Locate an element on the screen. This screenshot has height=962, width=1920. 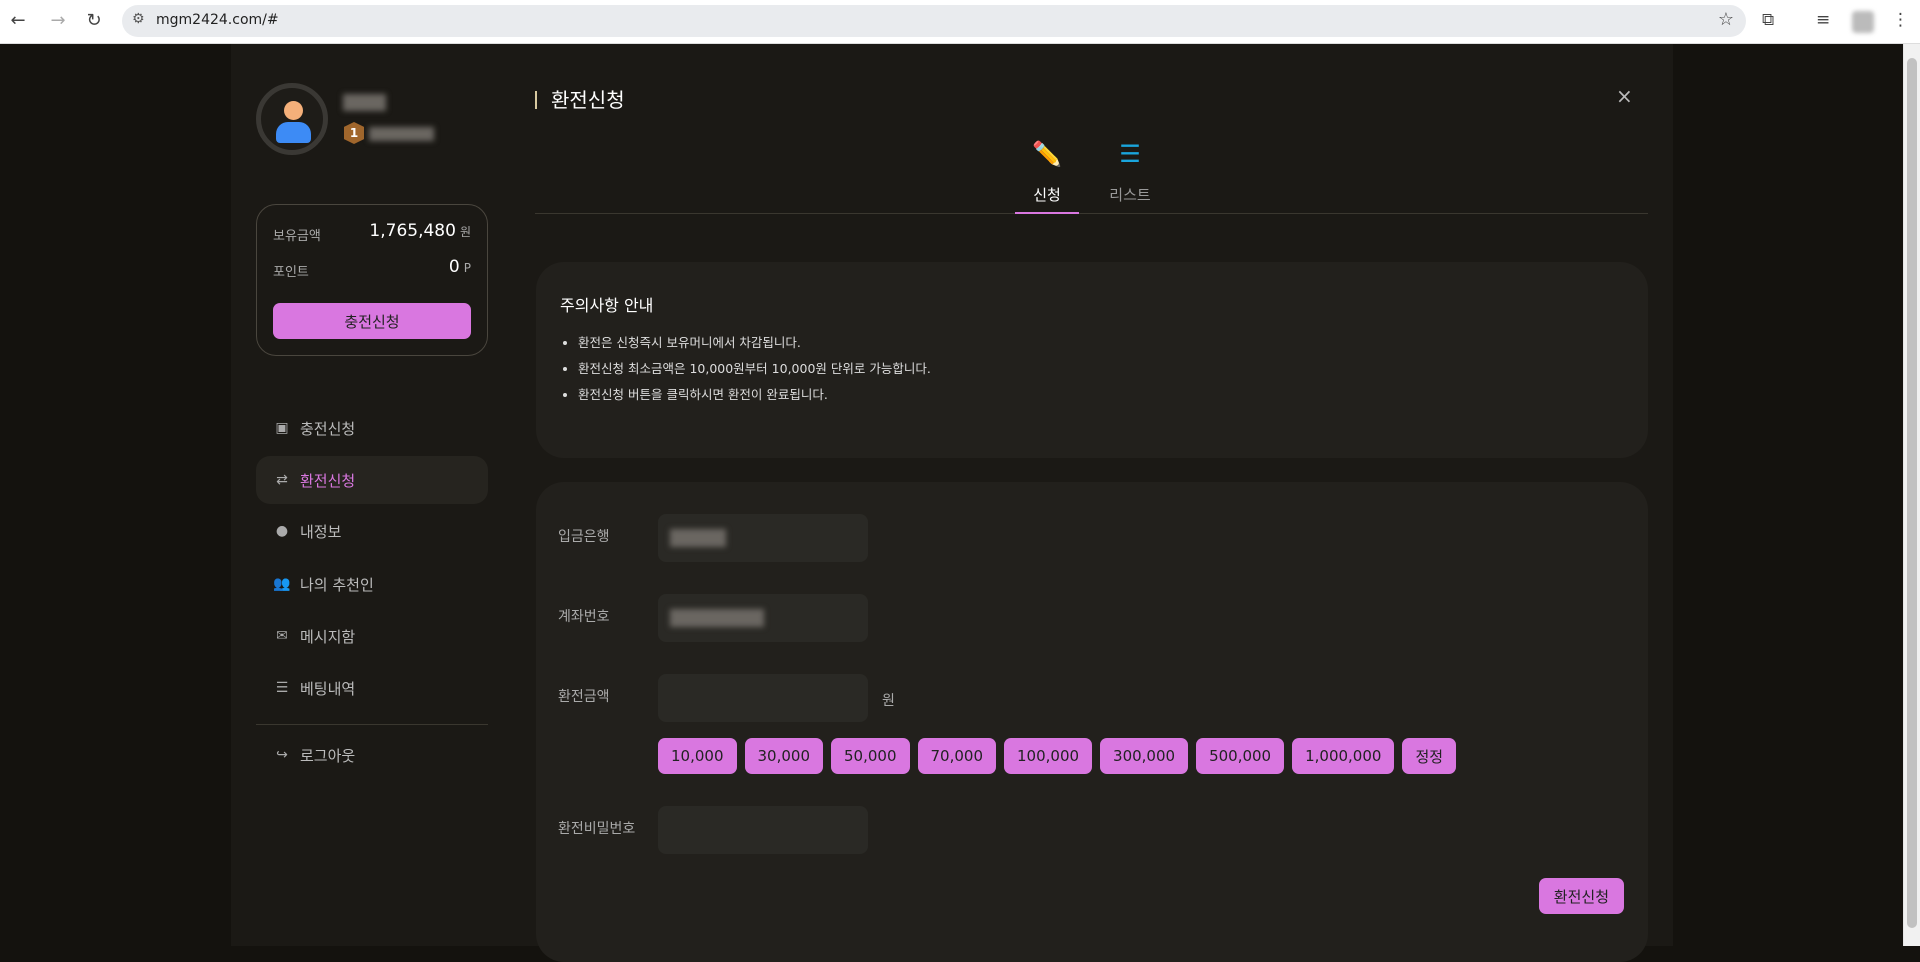
extensions-icon: ⧉ is located at coordinates (1768, 20).